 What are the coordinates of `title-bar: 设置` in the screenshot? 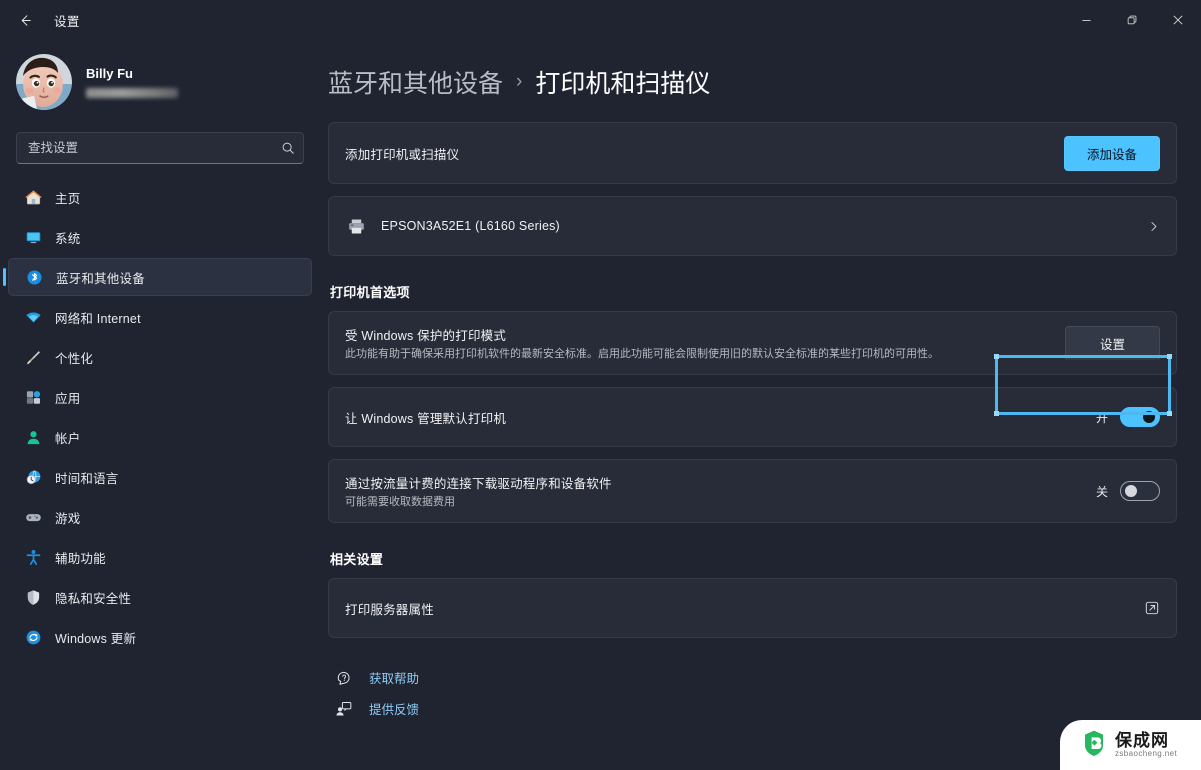 It's located at (600, 20).